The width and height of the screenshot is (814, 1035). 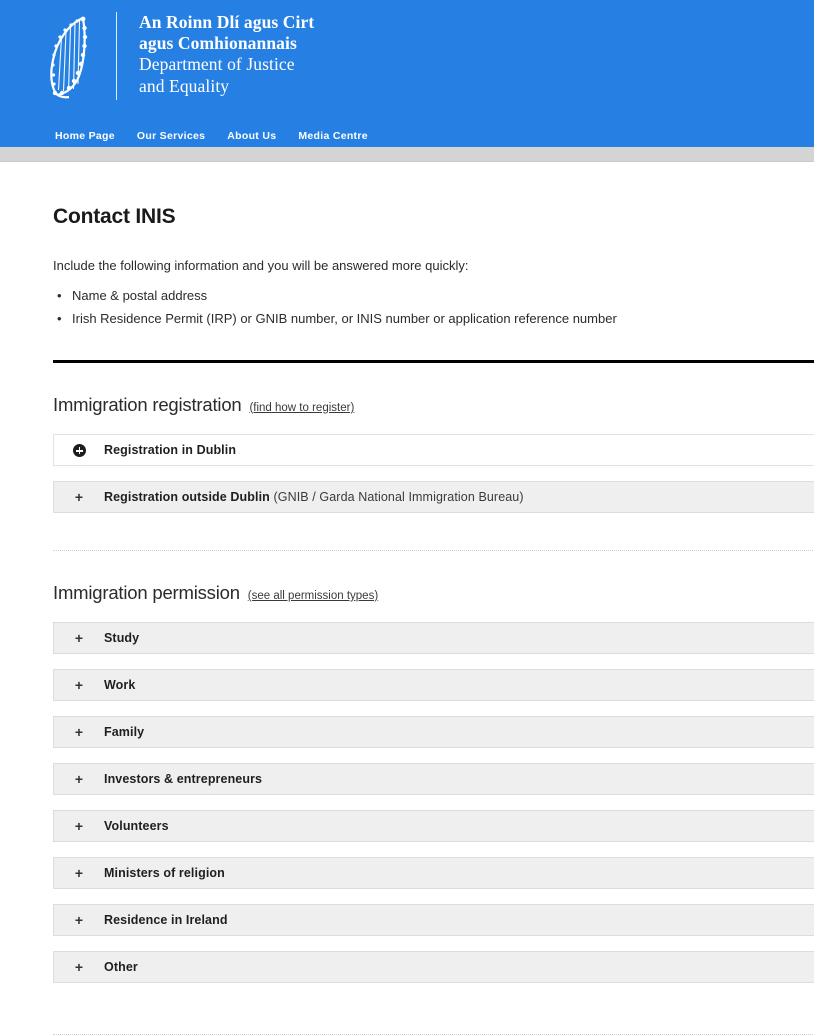 I want to click on accordion-label-text: Other, so click(x=121, y=967).